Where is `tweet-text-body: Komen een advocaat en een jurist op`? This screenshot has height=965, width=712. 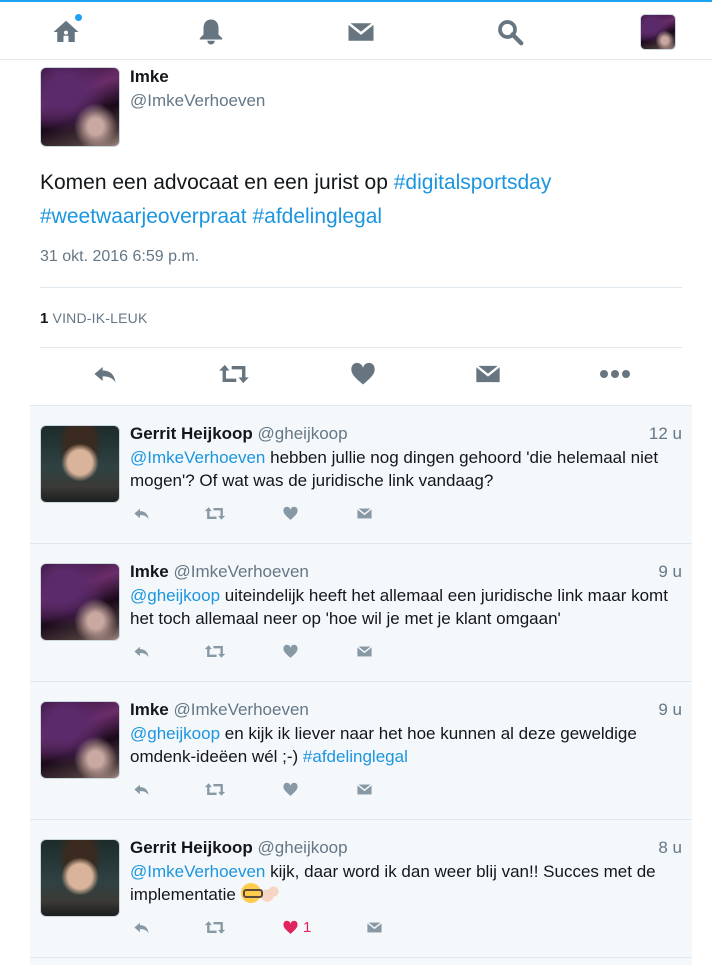 tweet-text-body: Komen een advocaat en een jurist op is located at coordinates (217, 182).